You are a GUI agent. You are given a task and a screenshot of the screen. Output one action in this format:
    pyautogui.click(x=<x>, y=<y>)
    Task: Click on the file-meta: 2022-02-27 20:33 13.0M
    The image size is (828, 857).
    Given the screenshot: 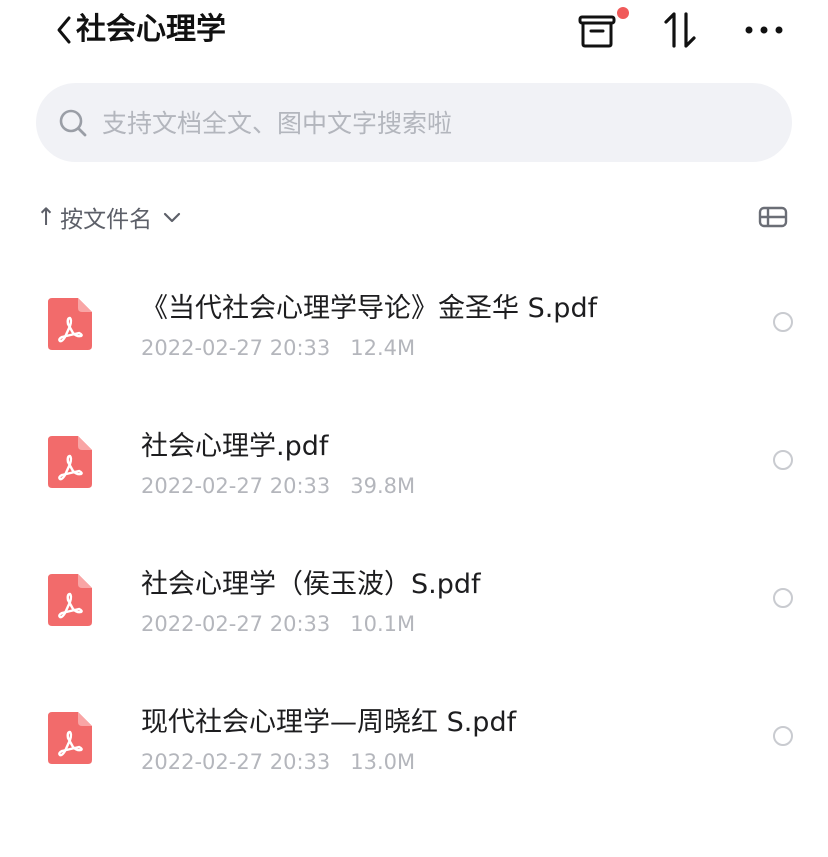 What is the action you would take?
    pyautogui.click(x=278, y=762)
    